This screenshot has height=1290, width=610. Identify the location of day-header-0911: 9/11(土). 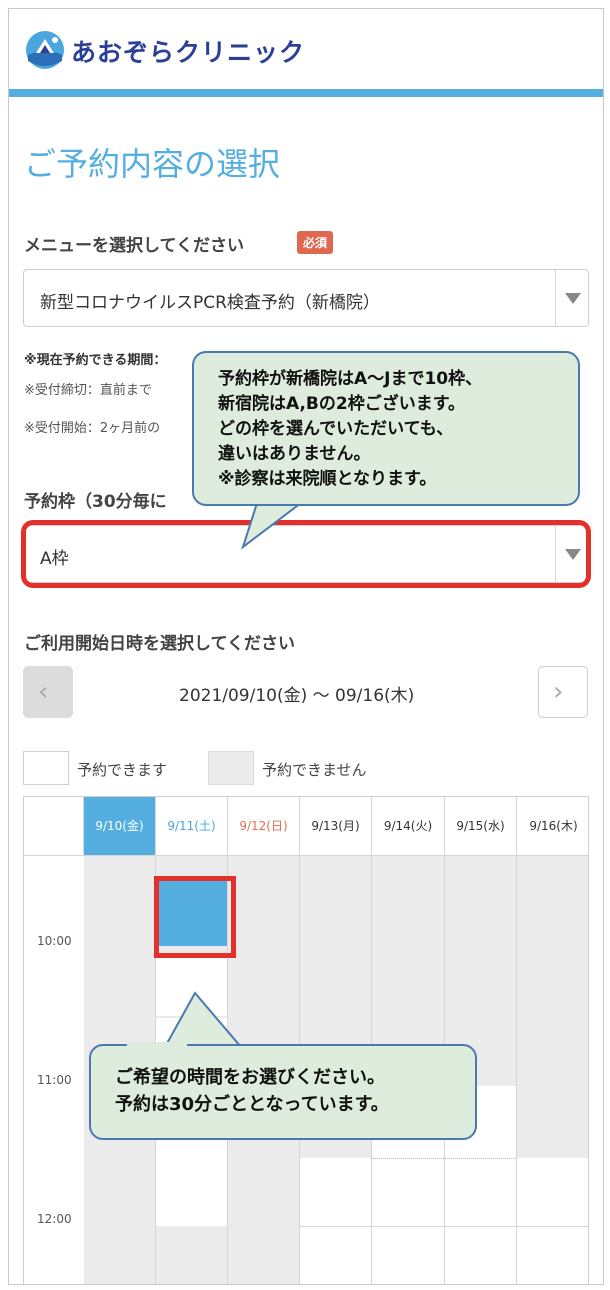
(192, 826).